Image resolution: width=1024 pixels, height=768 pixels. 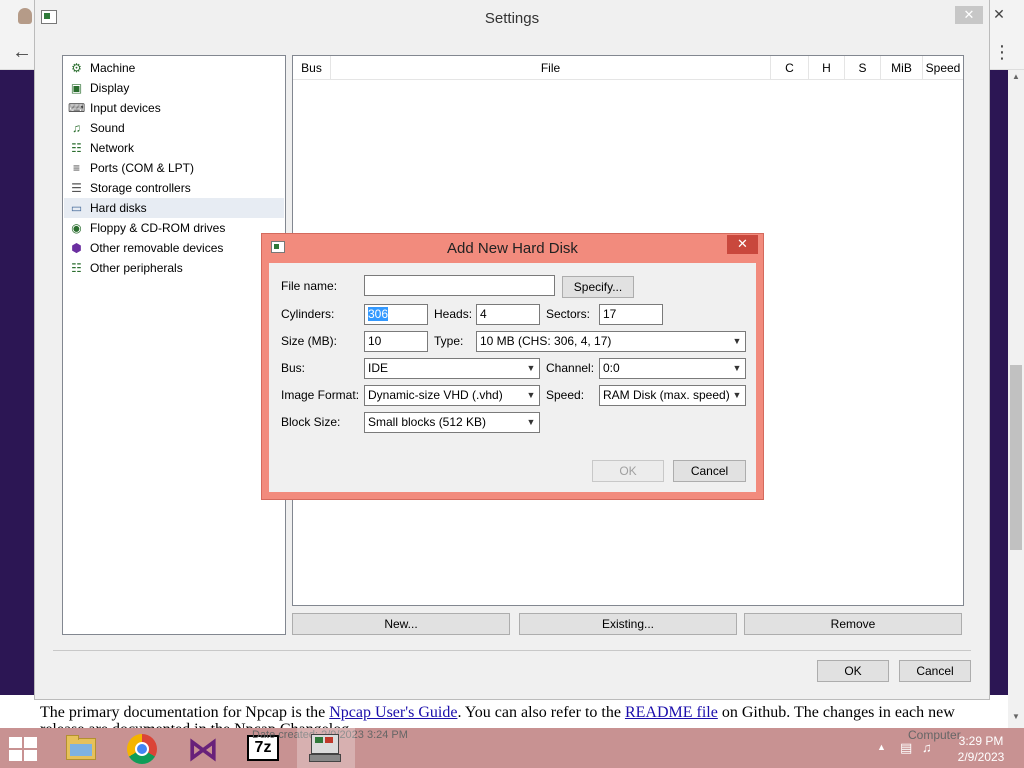 What do you see at coordinates (174, 68) in the screenshot?
I see `tree-item: ⚙ Machine` at bounding box center [174, 68].